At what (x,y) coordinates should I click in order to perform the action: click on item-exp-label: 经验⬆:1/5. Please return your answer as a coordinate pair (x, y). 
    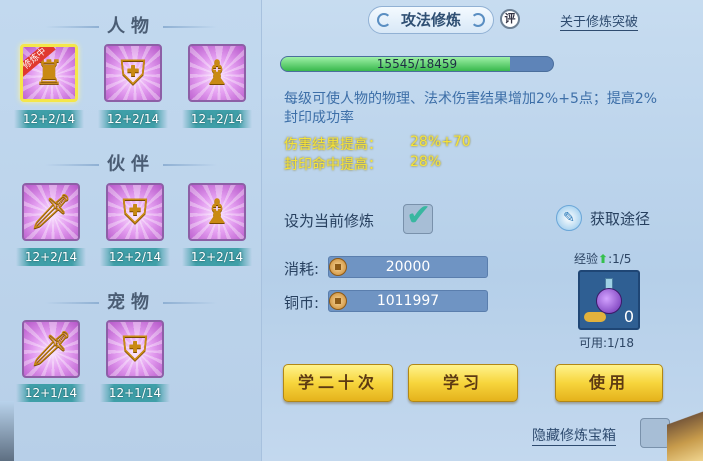
    Looking at the image, I should click on (603, 259).